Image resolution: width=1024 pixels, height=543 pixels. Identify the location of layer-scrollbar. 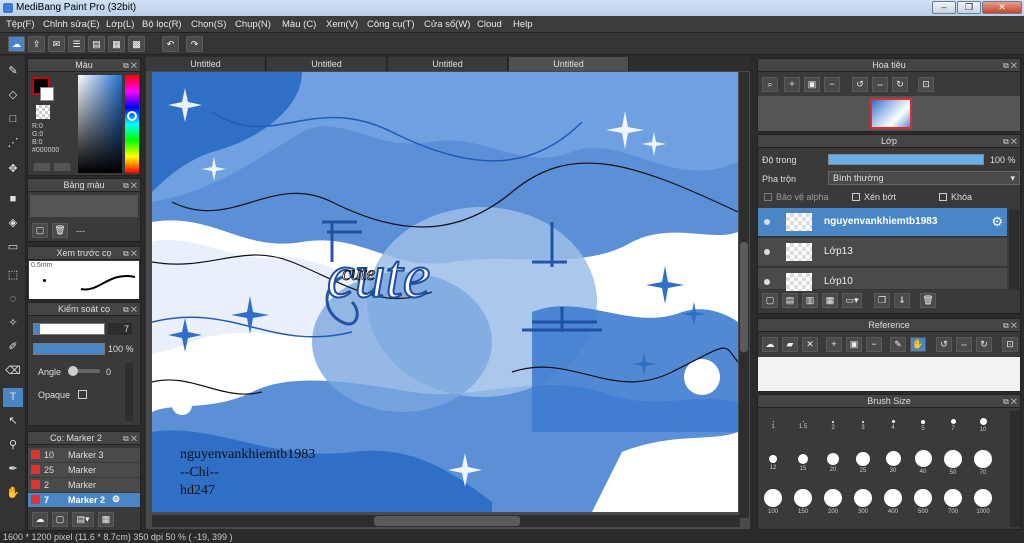
(1014, 250).